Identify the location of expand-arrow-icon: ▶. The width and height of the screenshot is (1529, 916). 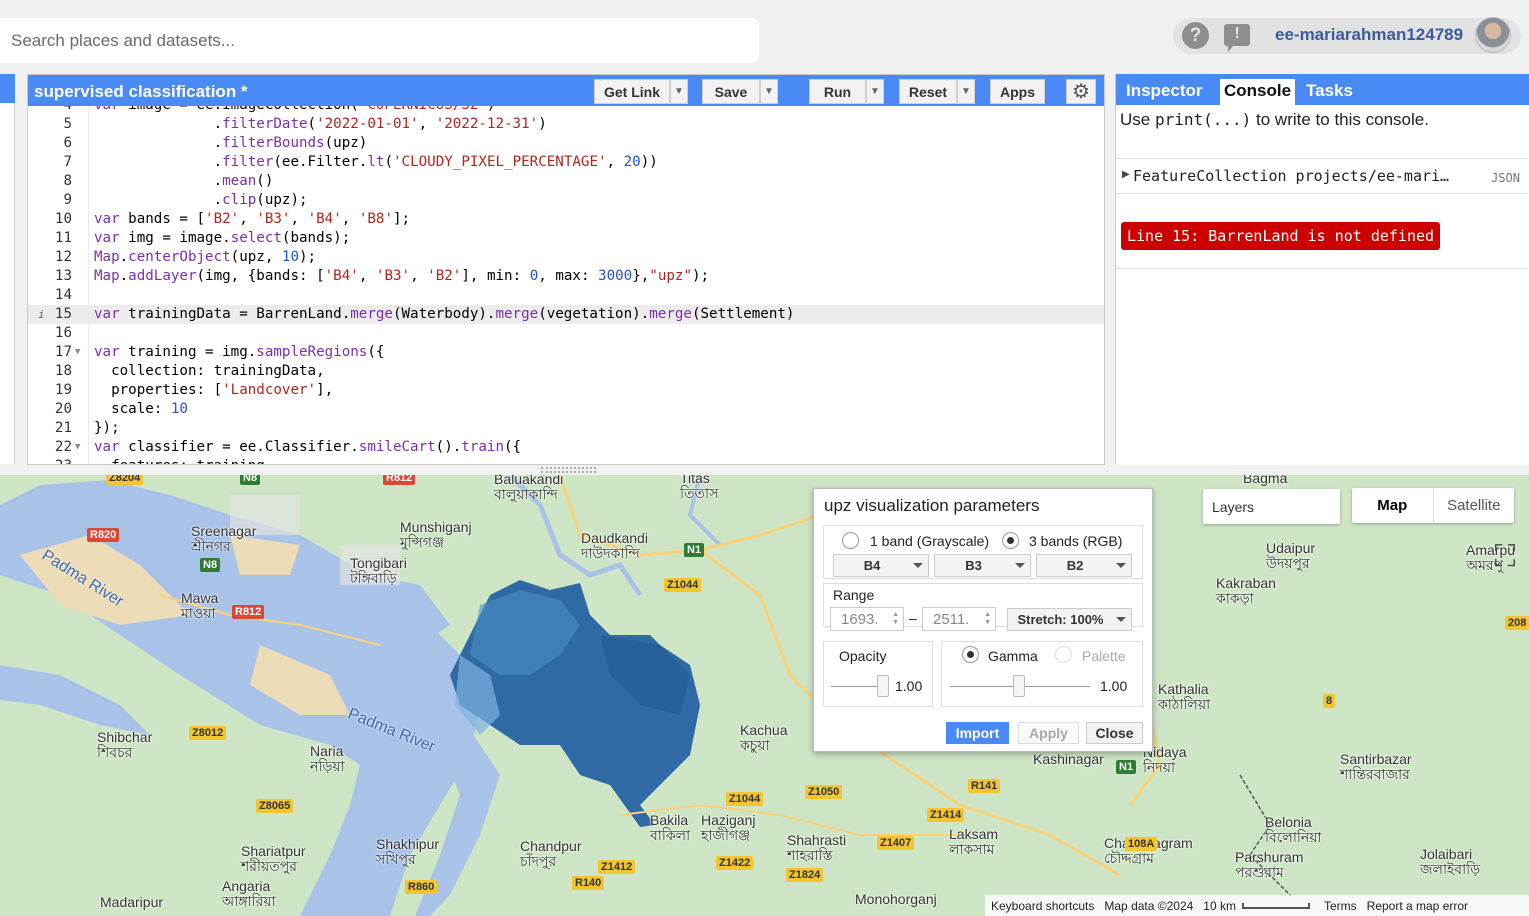
(1126, 174).